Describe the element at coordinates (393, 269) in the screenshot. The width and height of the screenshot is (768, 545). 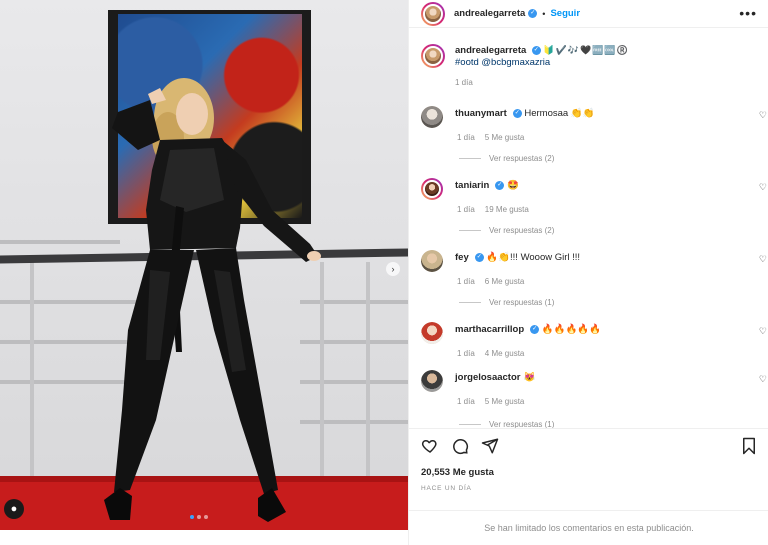
I see `chevron-right-icon: ›` at that location.